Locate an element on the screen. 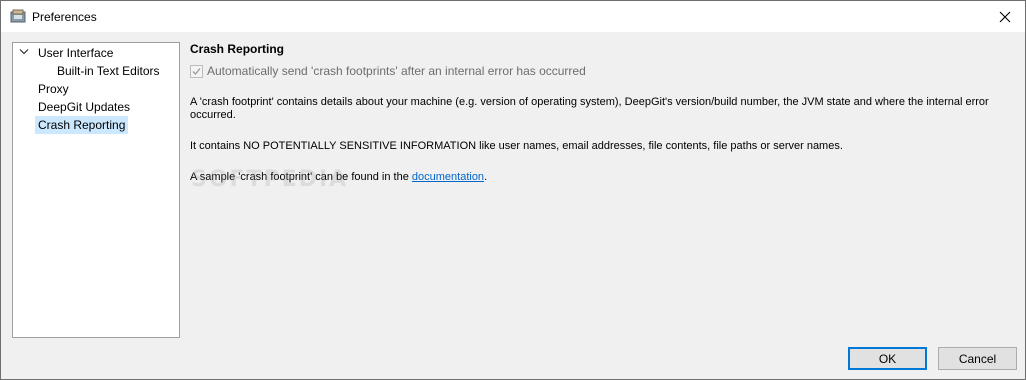 The image size is (1026, 380). tree-item-user-interface: User Interface is located at coordinates (75, 53).